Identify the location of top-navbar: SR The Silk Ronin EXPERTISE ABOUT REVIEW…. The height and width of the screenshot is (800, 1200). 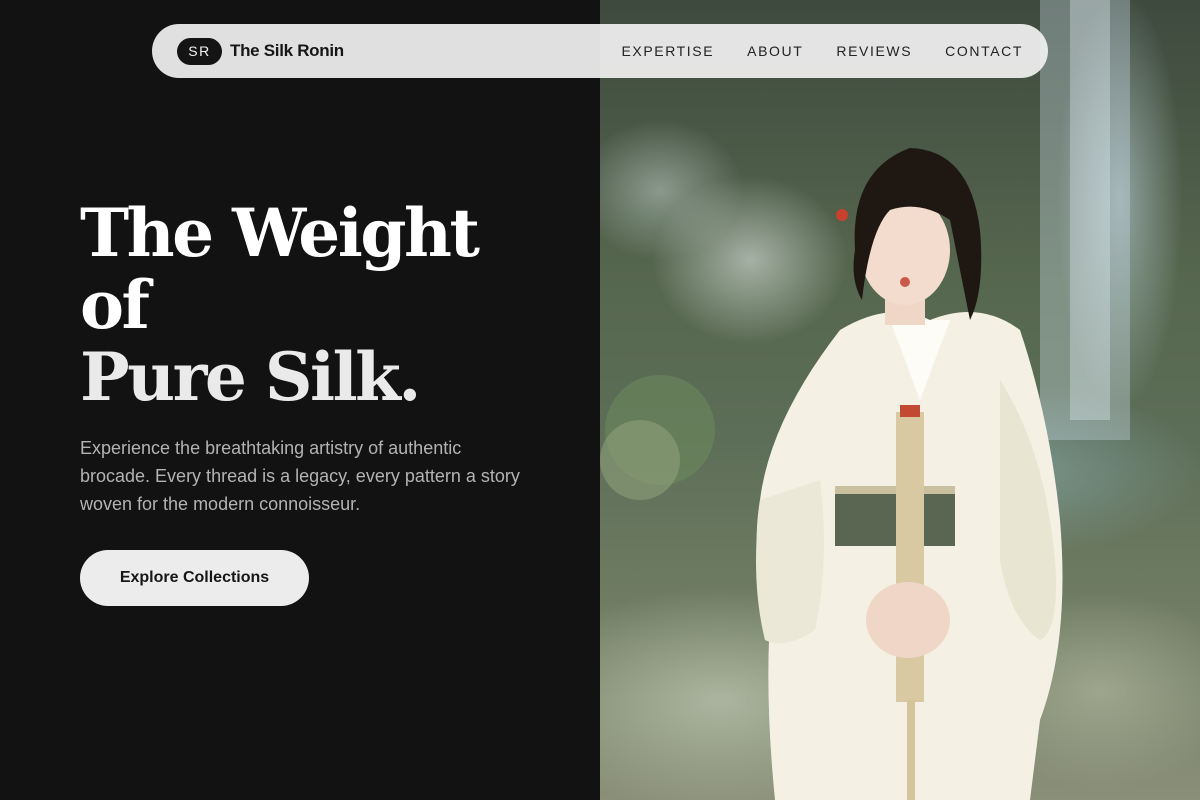
(600, 51).